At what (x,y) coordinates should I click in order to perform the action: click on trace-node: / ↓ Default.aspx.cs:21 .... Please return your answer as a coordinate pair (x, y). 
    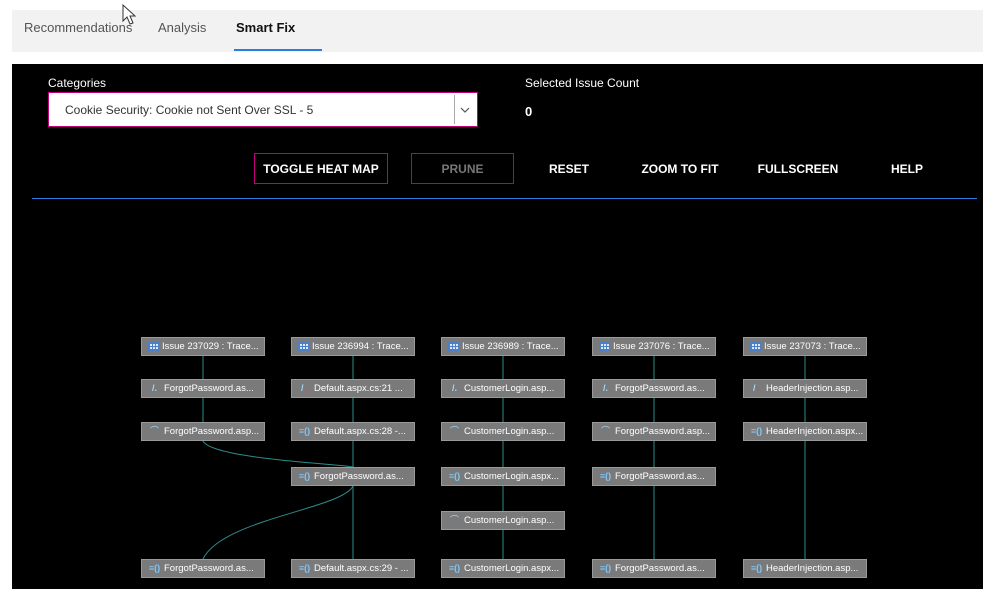
    Looking at the image, I should click on (353, 388).